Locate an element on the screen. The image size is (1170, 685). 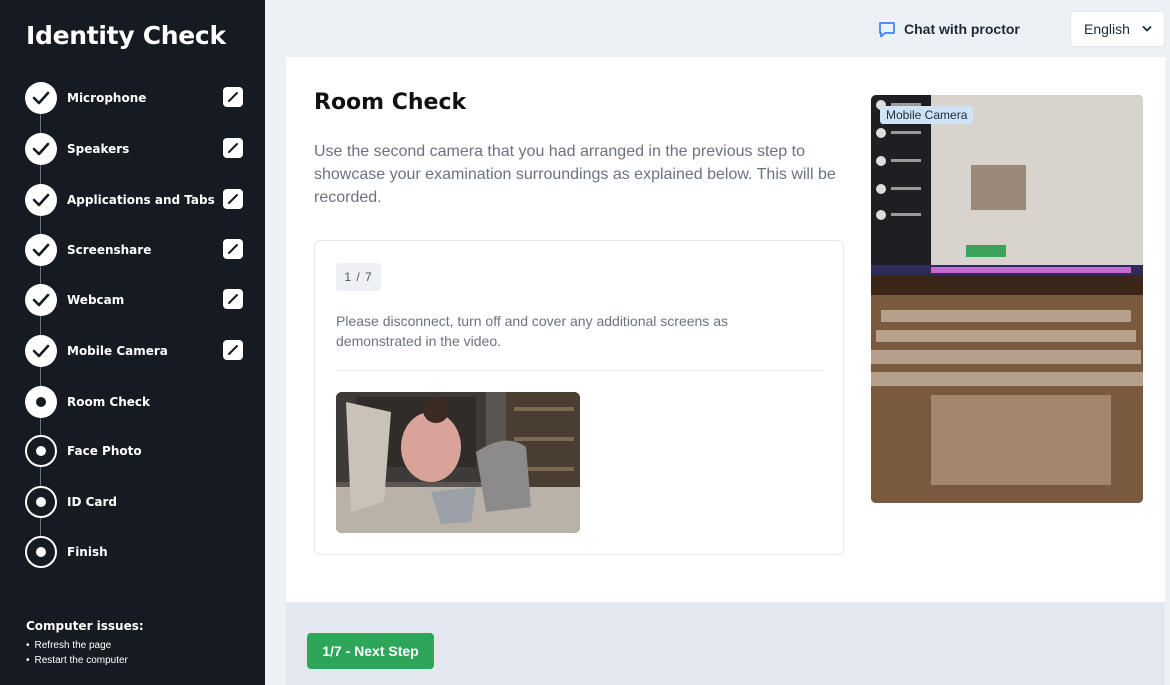
next-step-button: 1/7 - Next Step is located at coordinates (370, 651).